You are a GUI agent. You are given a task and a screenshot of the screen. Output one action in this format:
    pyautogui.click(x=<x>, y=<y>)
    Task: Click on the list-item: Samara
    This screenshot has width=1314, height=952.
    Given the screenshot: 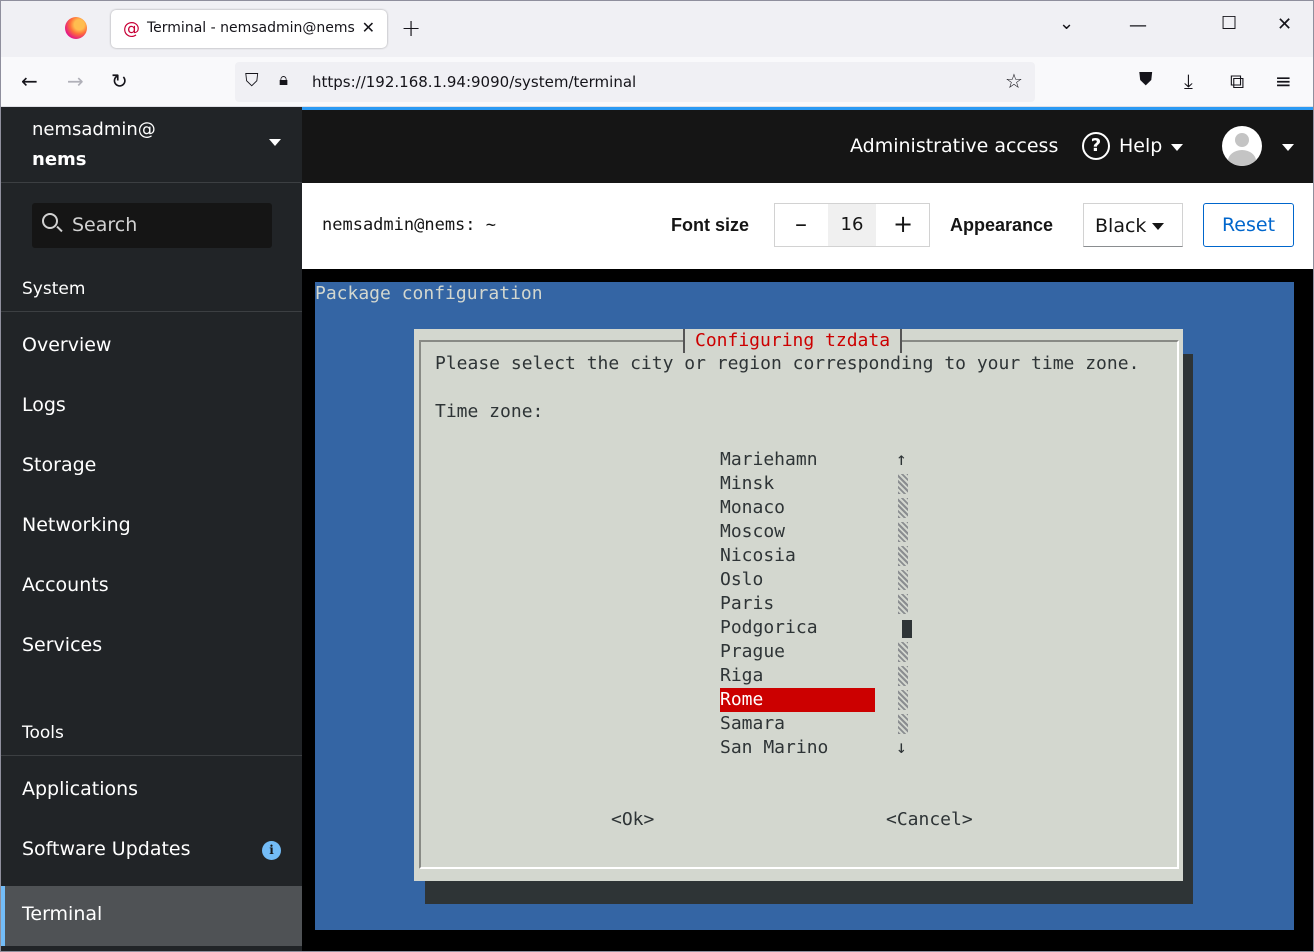 What is the action you would take?
    pyautogui.click(x=752, y=724)
    